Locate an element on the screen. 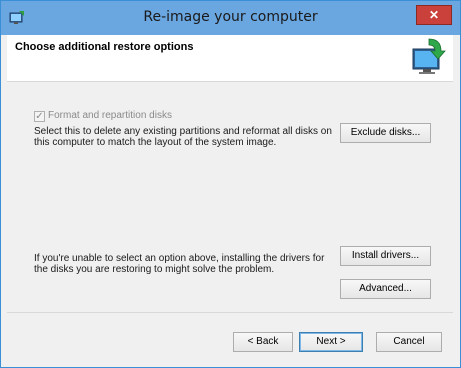  back-button: < Back is located at coordinates (263, 342).